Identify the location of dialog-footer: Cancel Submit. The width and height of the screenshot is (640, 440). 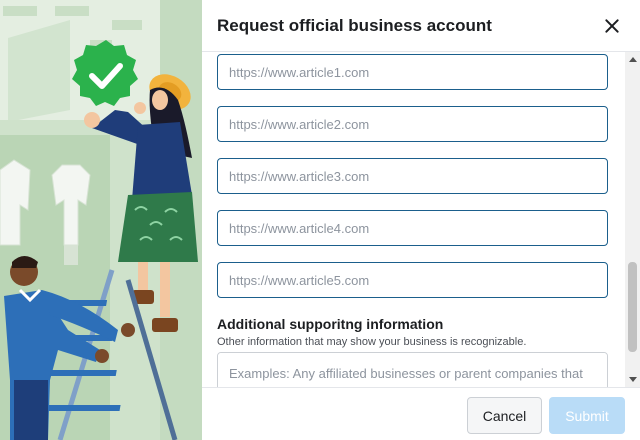
(421, 413).